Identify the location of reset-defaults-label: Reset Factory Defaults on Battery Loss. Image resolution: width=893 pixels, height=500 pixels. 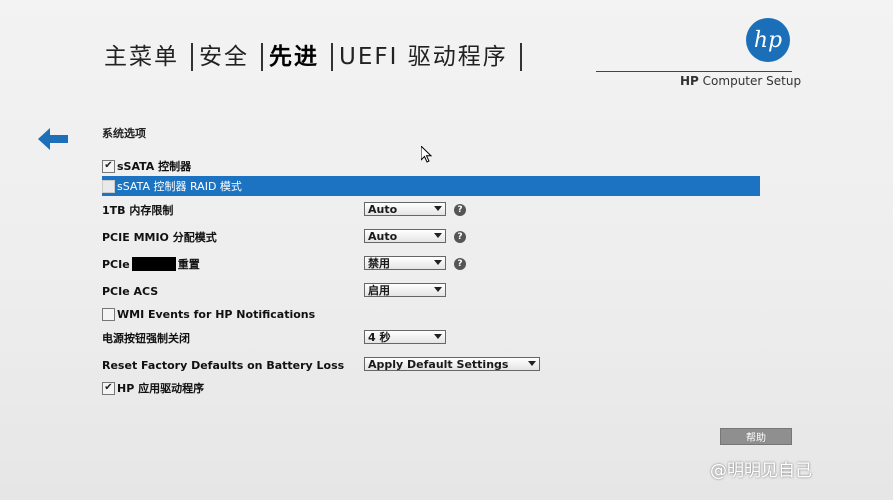
(223, 365).